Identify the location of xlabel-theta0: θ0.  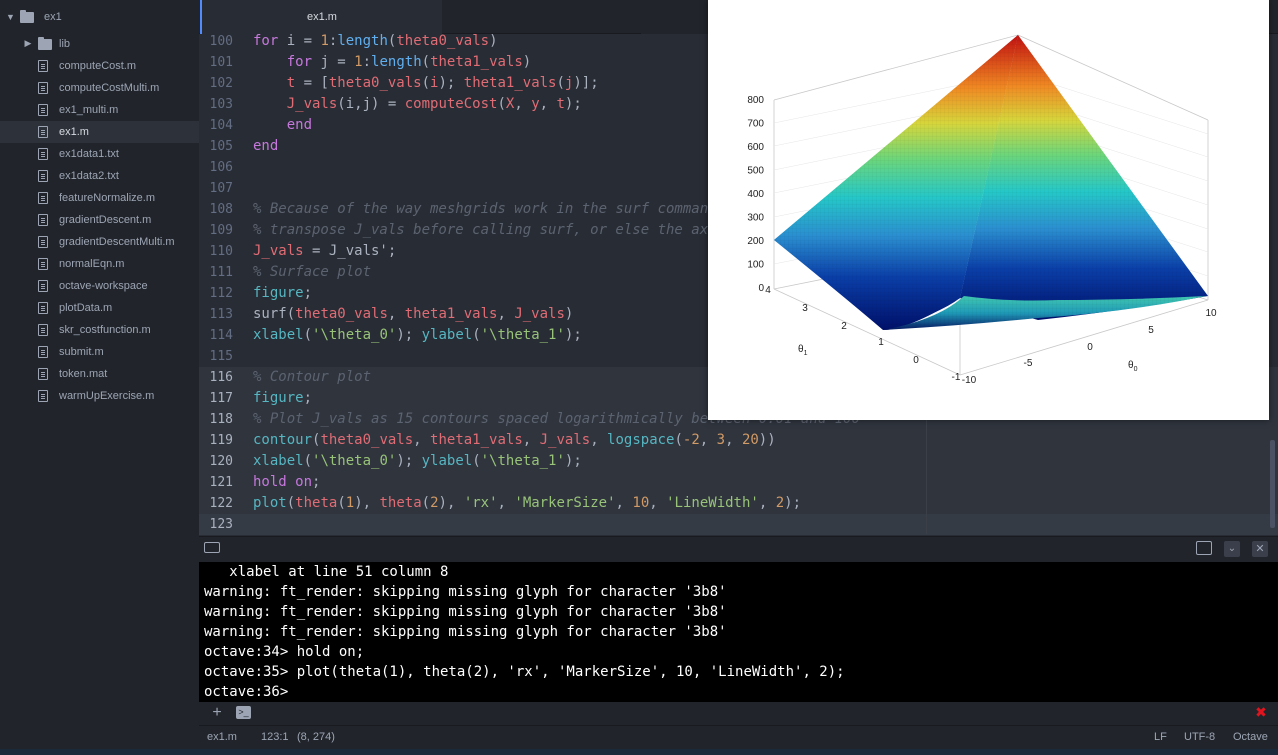
(1133, 366).